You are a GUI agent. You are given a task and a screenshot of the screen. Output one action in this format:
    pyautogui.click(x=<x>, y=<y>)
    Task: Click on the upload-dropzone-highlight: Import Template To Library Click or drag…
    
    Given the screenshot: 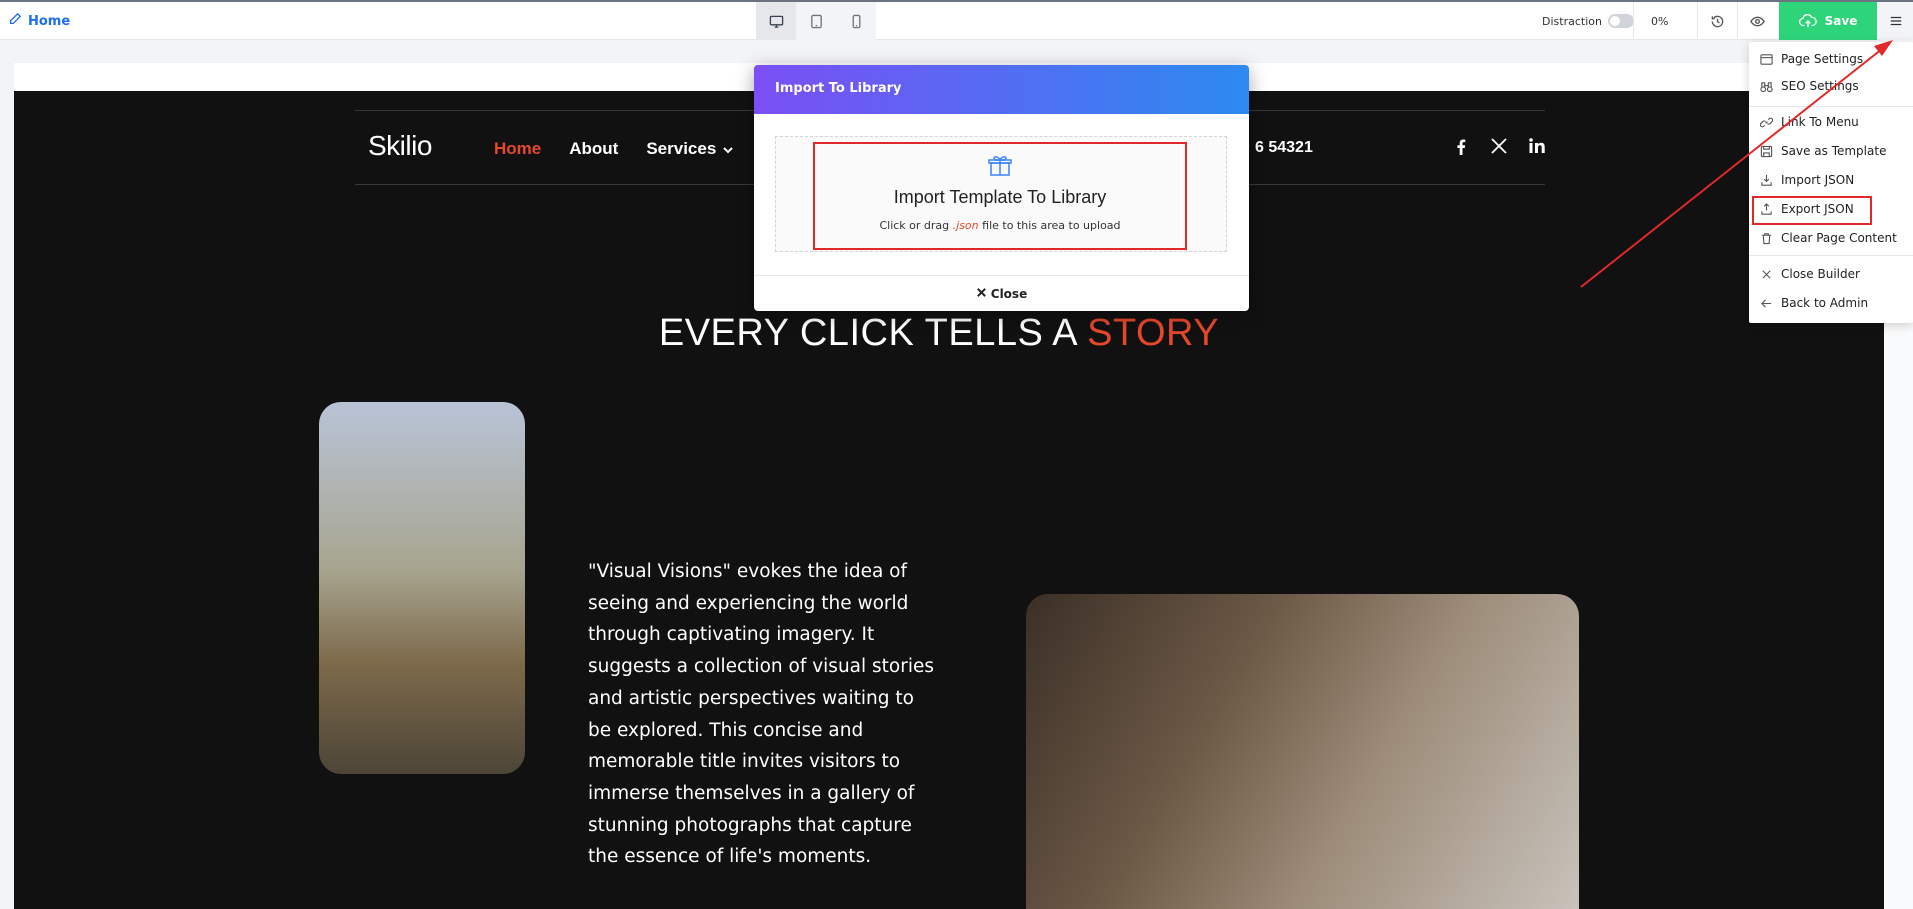 What is the action you would take?
    pyautogui.click(x=1000, y=196)
    